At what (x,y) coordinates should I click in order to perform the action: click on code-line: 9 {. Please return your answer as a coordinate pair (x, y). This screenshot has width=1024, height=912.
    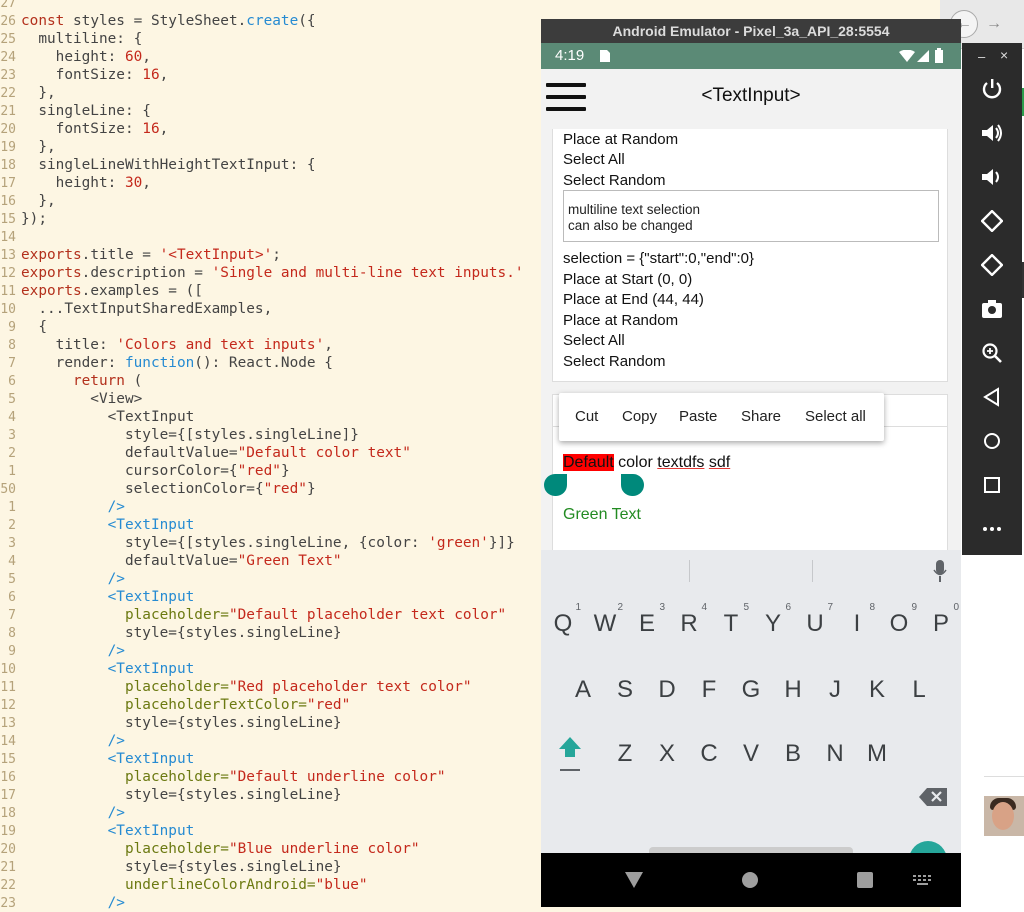
    Looking at the image, I should click on (23, 327).